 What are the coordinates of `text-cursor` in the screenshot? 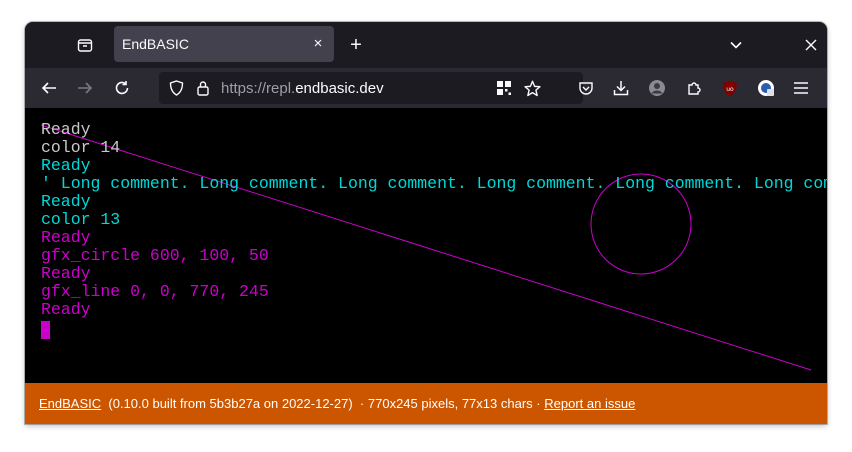 It's located at (45, 330).